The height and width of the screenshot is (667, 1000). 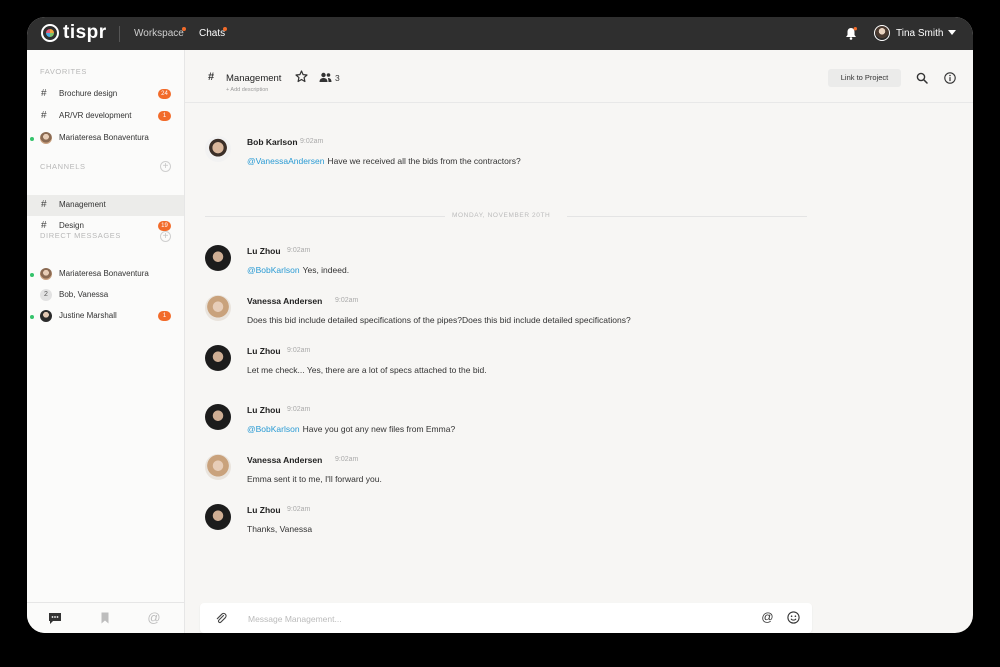 I want to click on info-icon, so click(x=950, y=78).